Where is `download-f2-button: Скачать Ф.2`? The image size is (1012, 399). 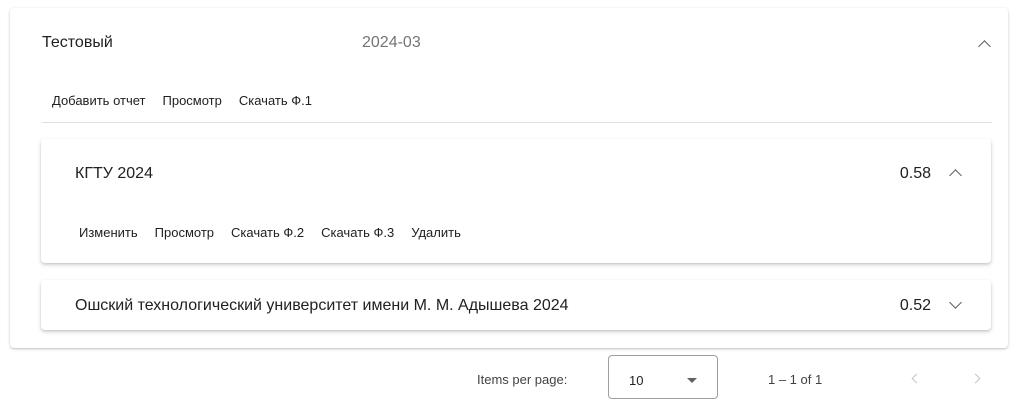
download-f2-button: Скачать Ф.2 is located at coordinates (267, 232).